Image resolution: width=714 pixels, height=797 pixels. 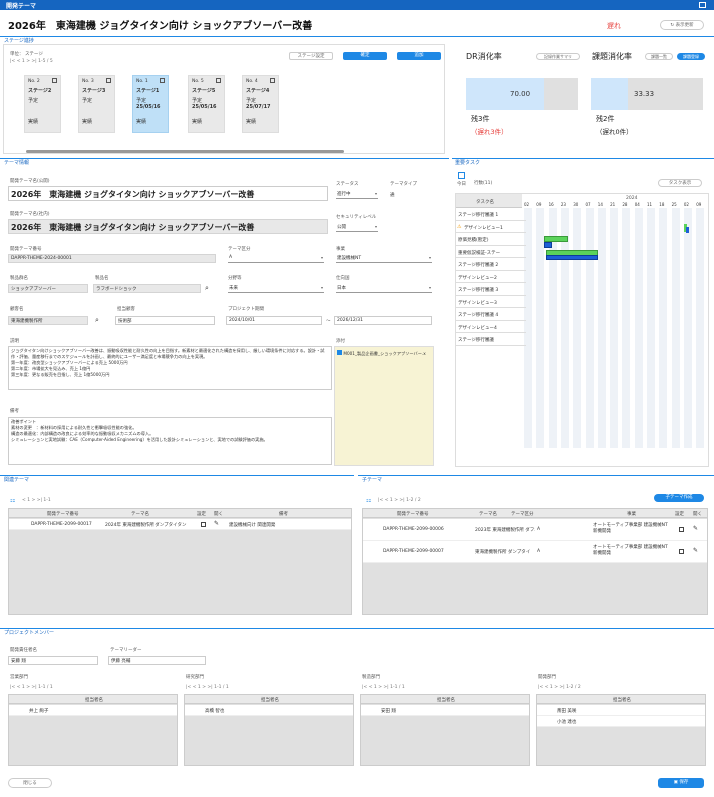 I want to click on member-group-pager: |< < 1 > >| 1-2 / 2, so click(x=559, y=687).